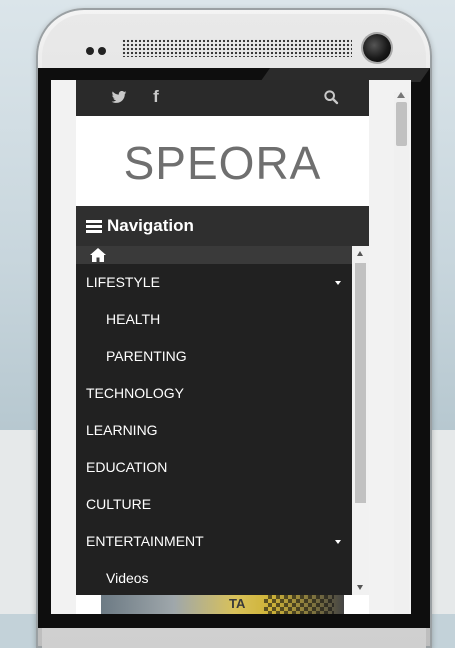 The image size is (455, 648). Describe the element at coordinates (237, 48) in the screenshot. I see `earpiece-speaker` at that location.